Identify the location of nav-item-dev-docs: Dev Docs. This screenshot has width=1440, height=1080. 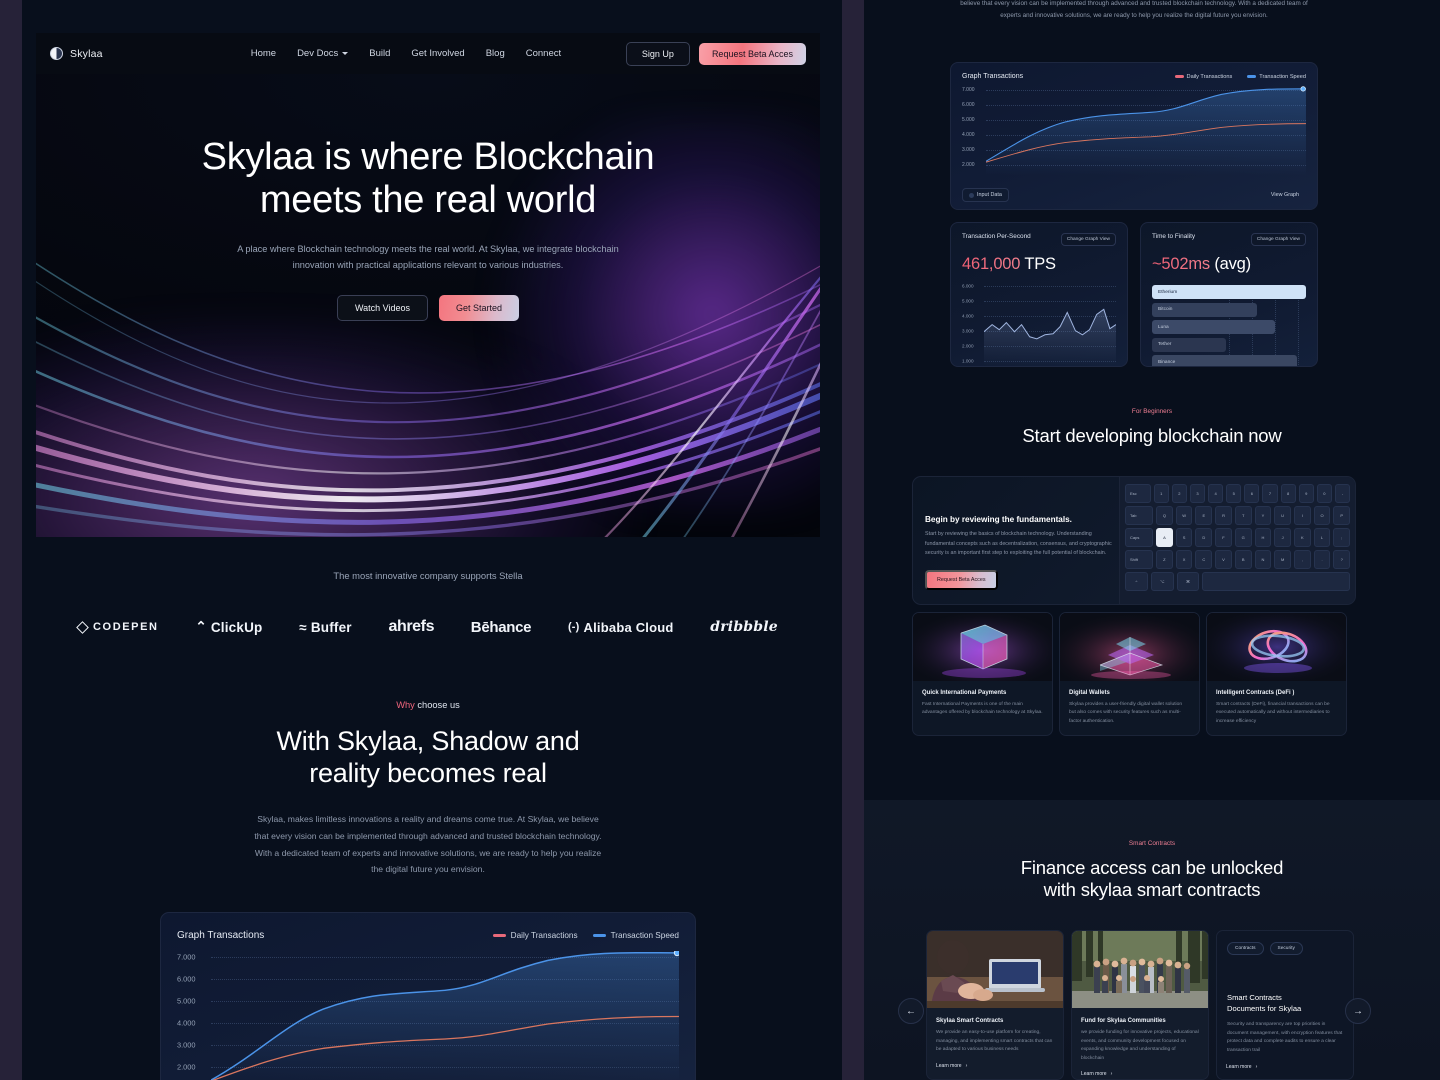
(323, 53).